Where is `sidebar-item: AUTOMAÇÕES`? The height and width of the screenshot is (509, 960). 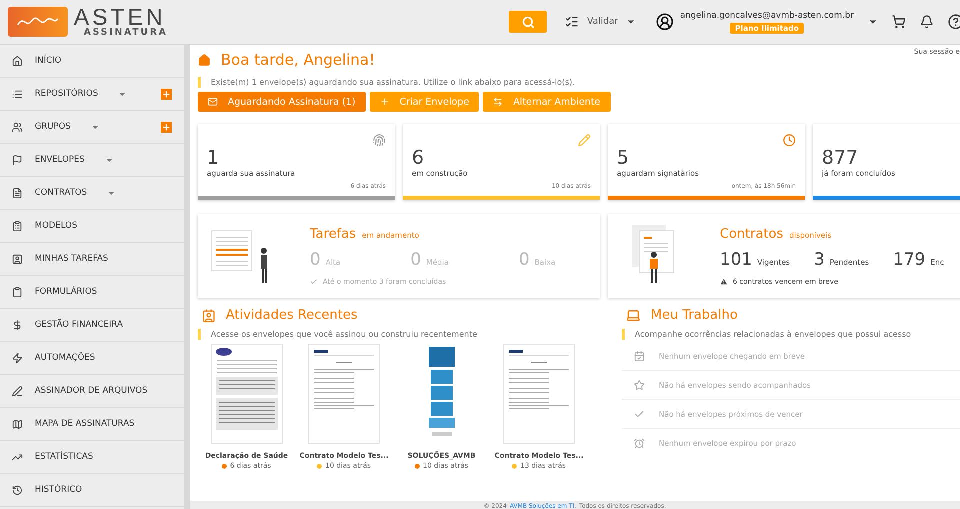 sidebar-item: AUTOMAÇÕES is located at coordinates (92, 358).